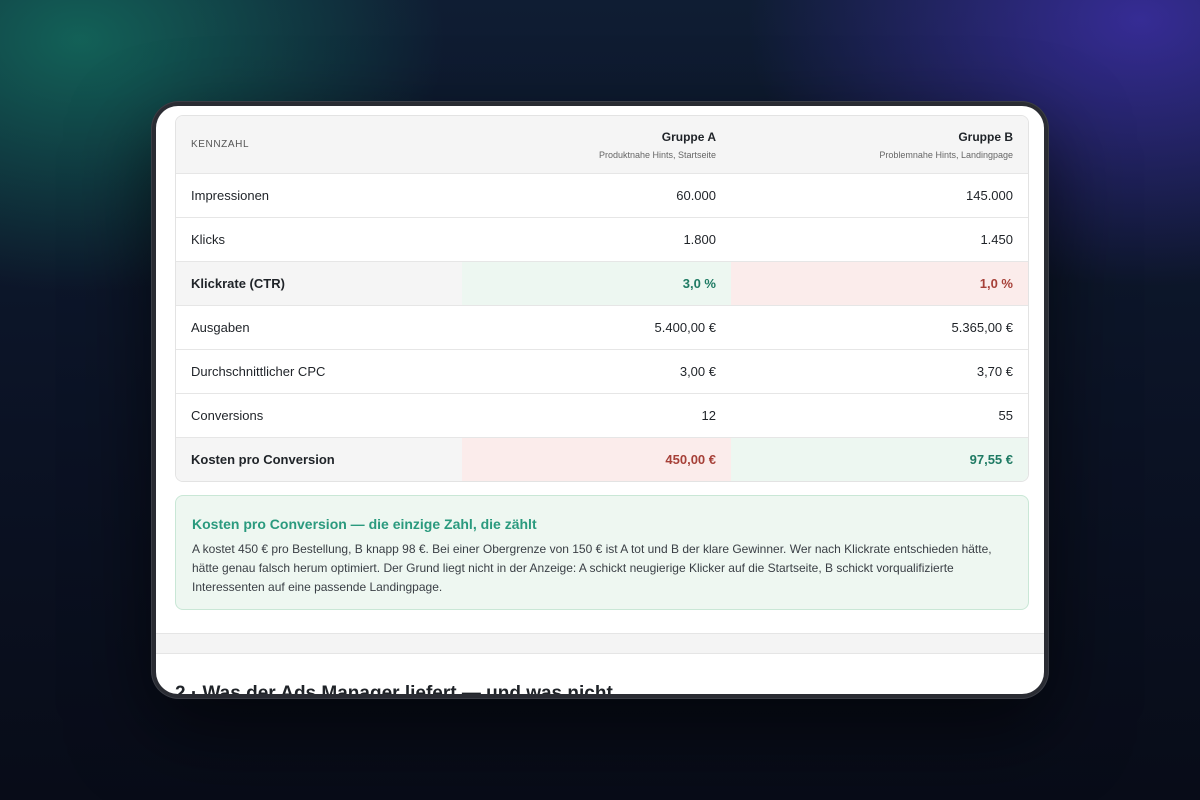 The width and height of the screenshot is (1200, 800). What do you see at coordinates (319, 283) in the screenshot?
I see `metric-label: Klickrate (CTR)` at bounding box center [319, 283].